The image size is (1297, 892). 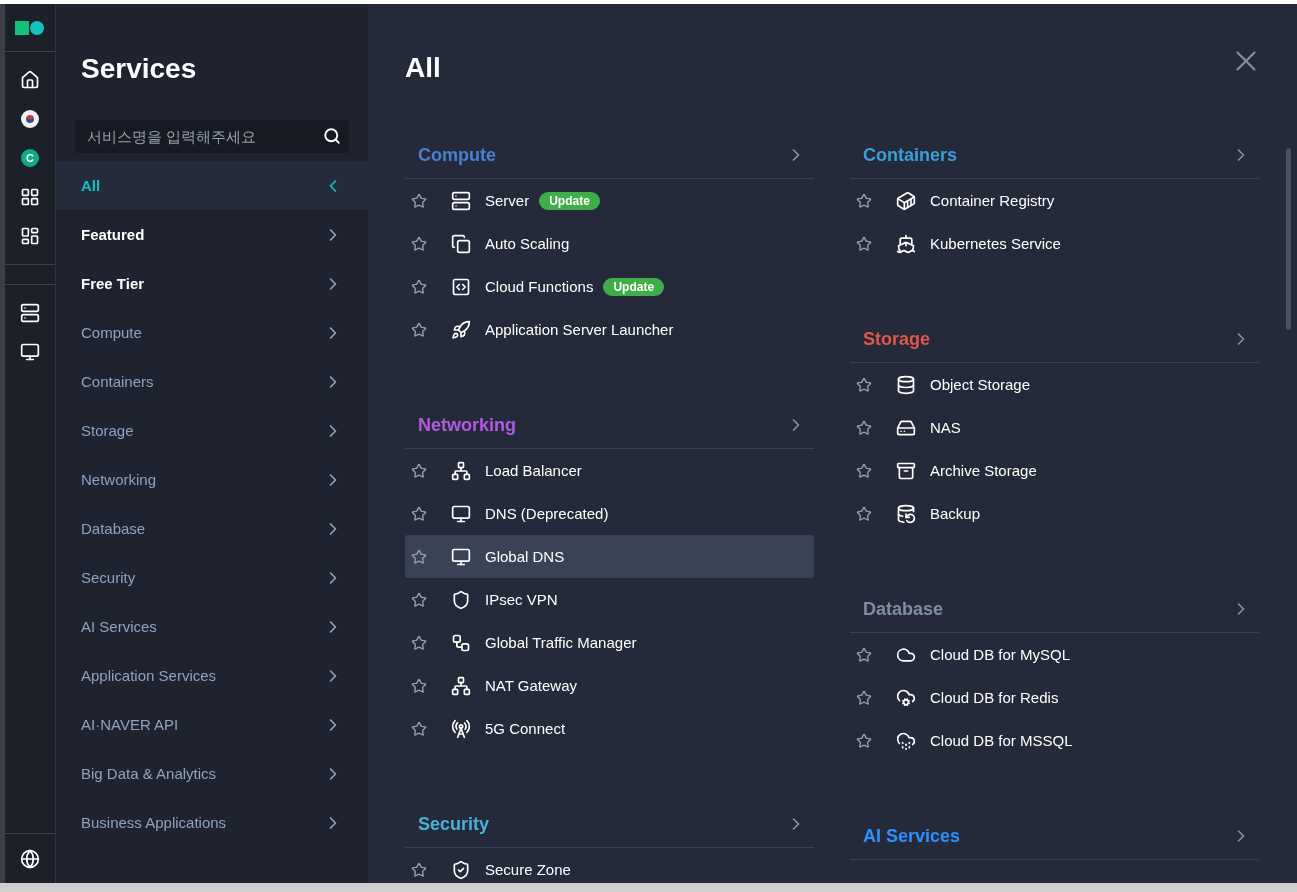 What do you see at coordinates (528, 869) in the screenshot?
I see `service-name: Secure Zone` at bounding box center [528, 869].